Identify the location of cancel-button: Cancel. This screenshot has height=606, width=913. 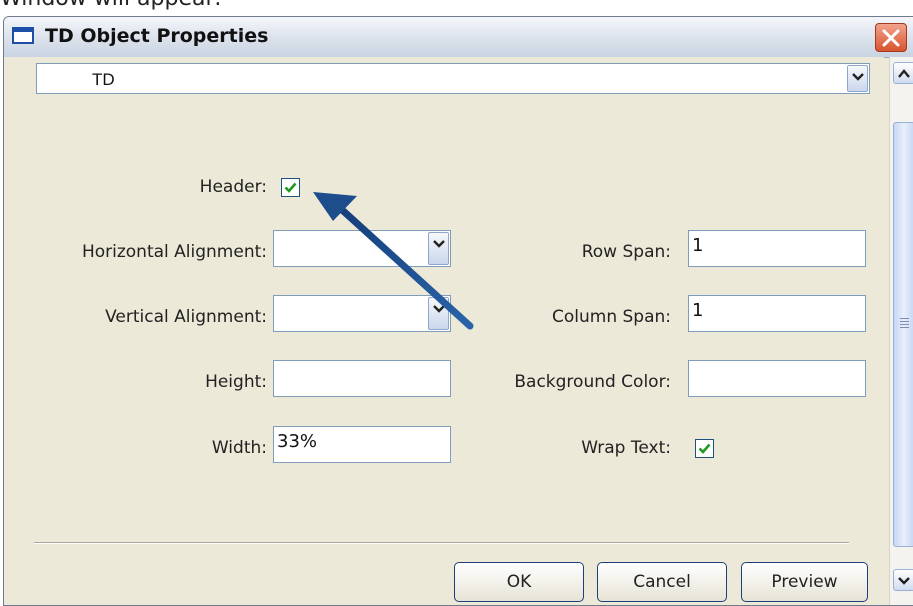
(662, 582).